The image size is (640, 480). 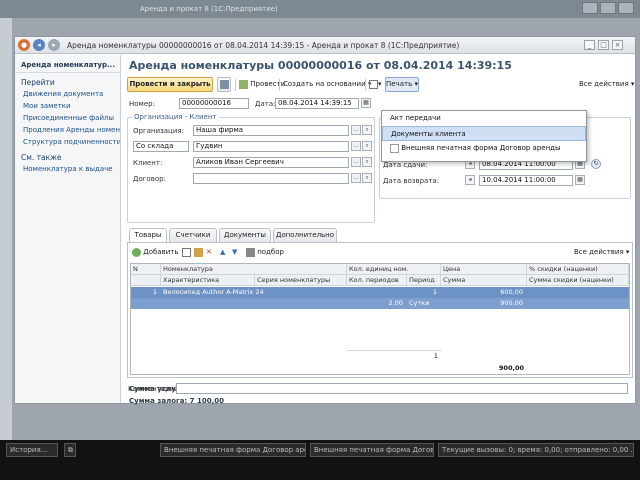 What do you see at coordinates (483, 292) in the screenshot?
I see `cell-price: 600,00` at bounding box center [483, 292].